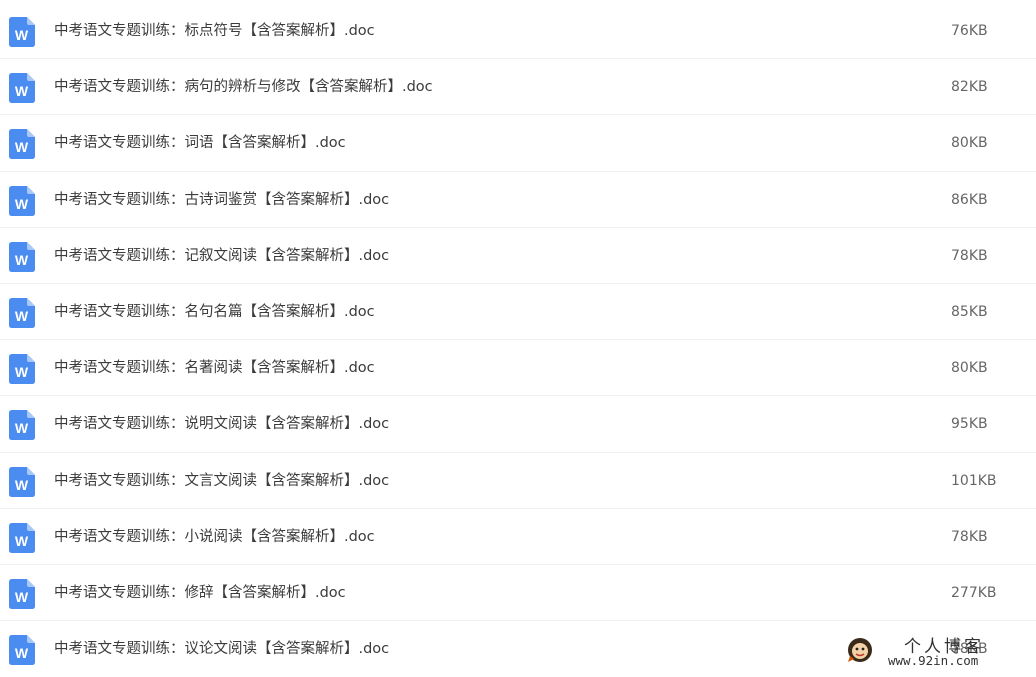 This screenshot has height=677, width=1036. What do you see at coordinates (518, 143) in the screenshot?
I see `file-row: W 中考语文专题训练：词语【含答案解析】.doc 80KB` at bounding box center [518, 143].